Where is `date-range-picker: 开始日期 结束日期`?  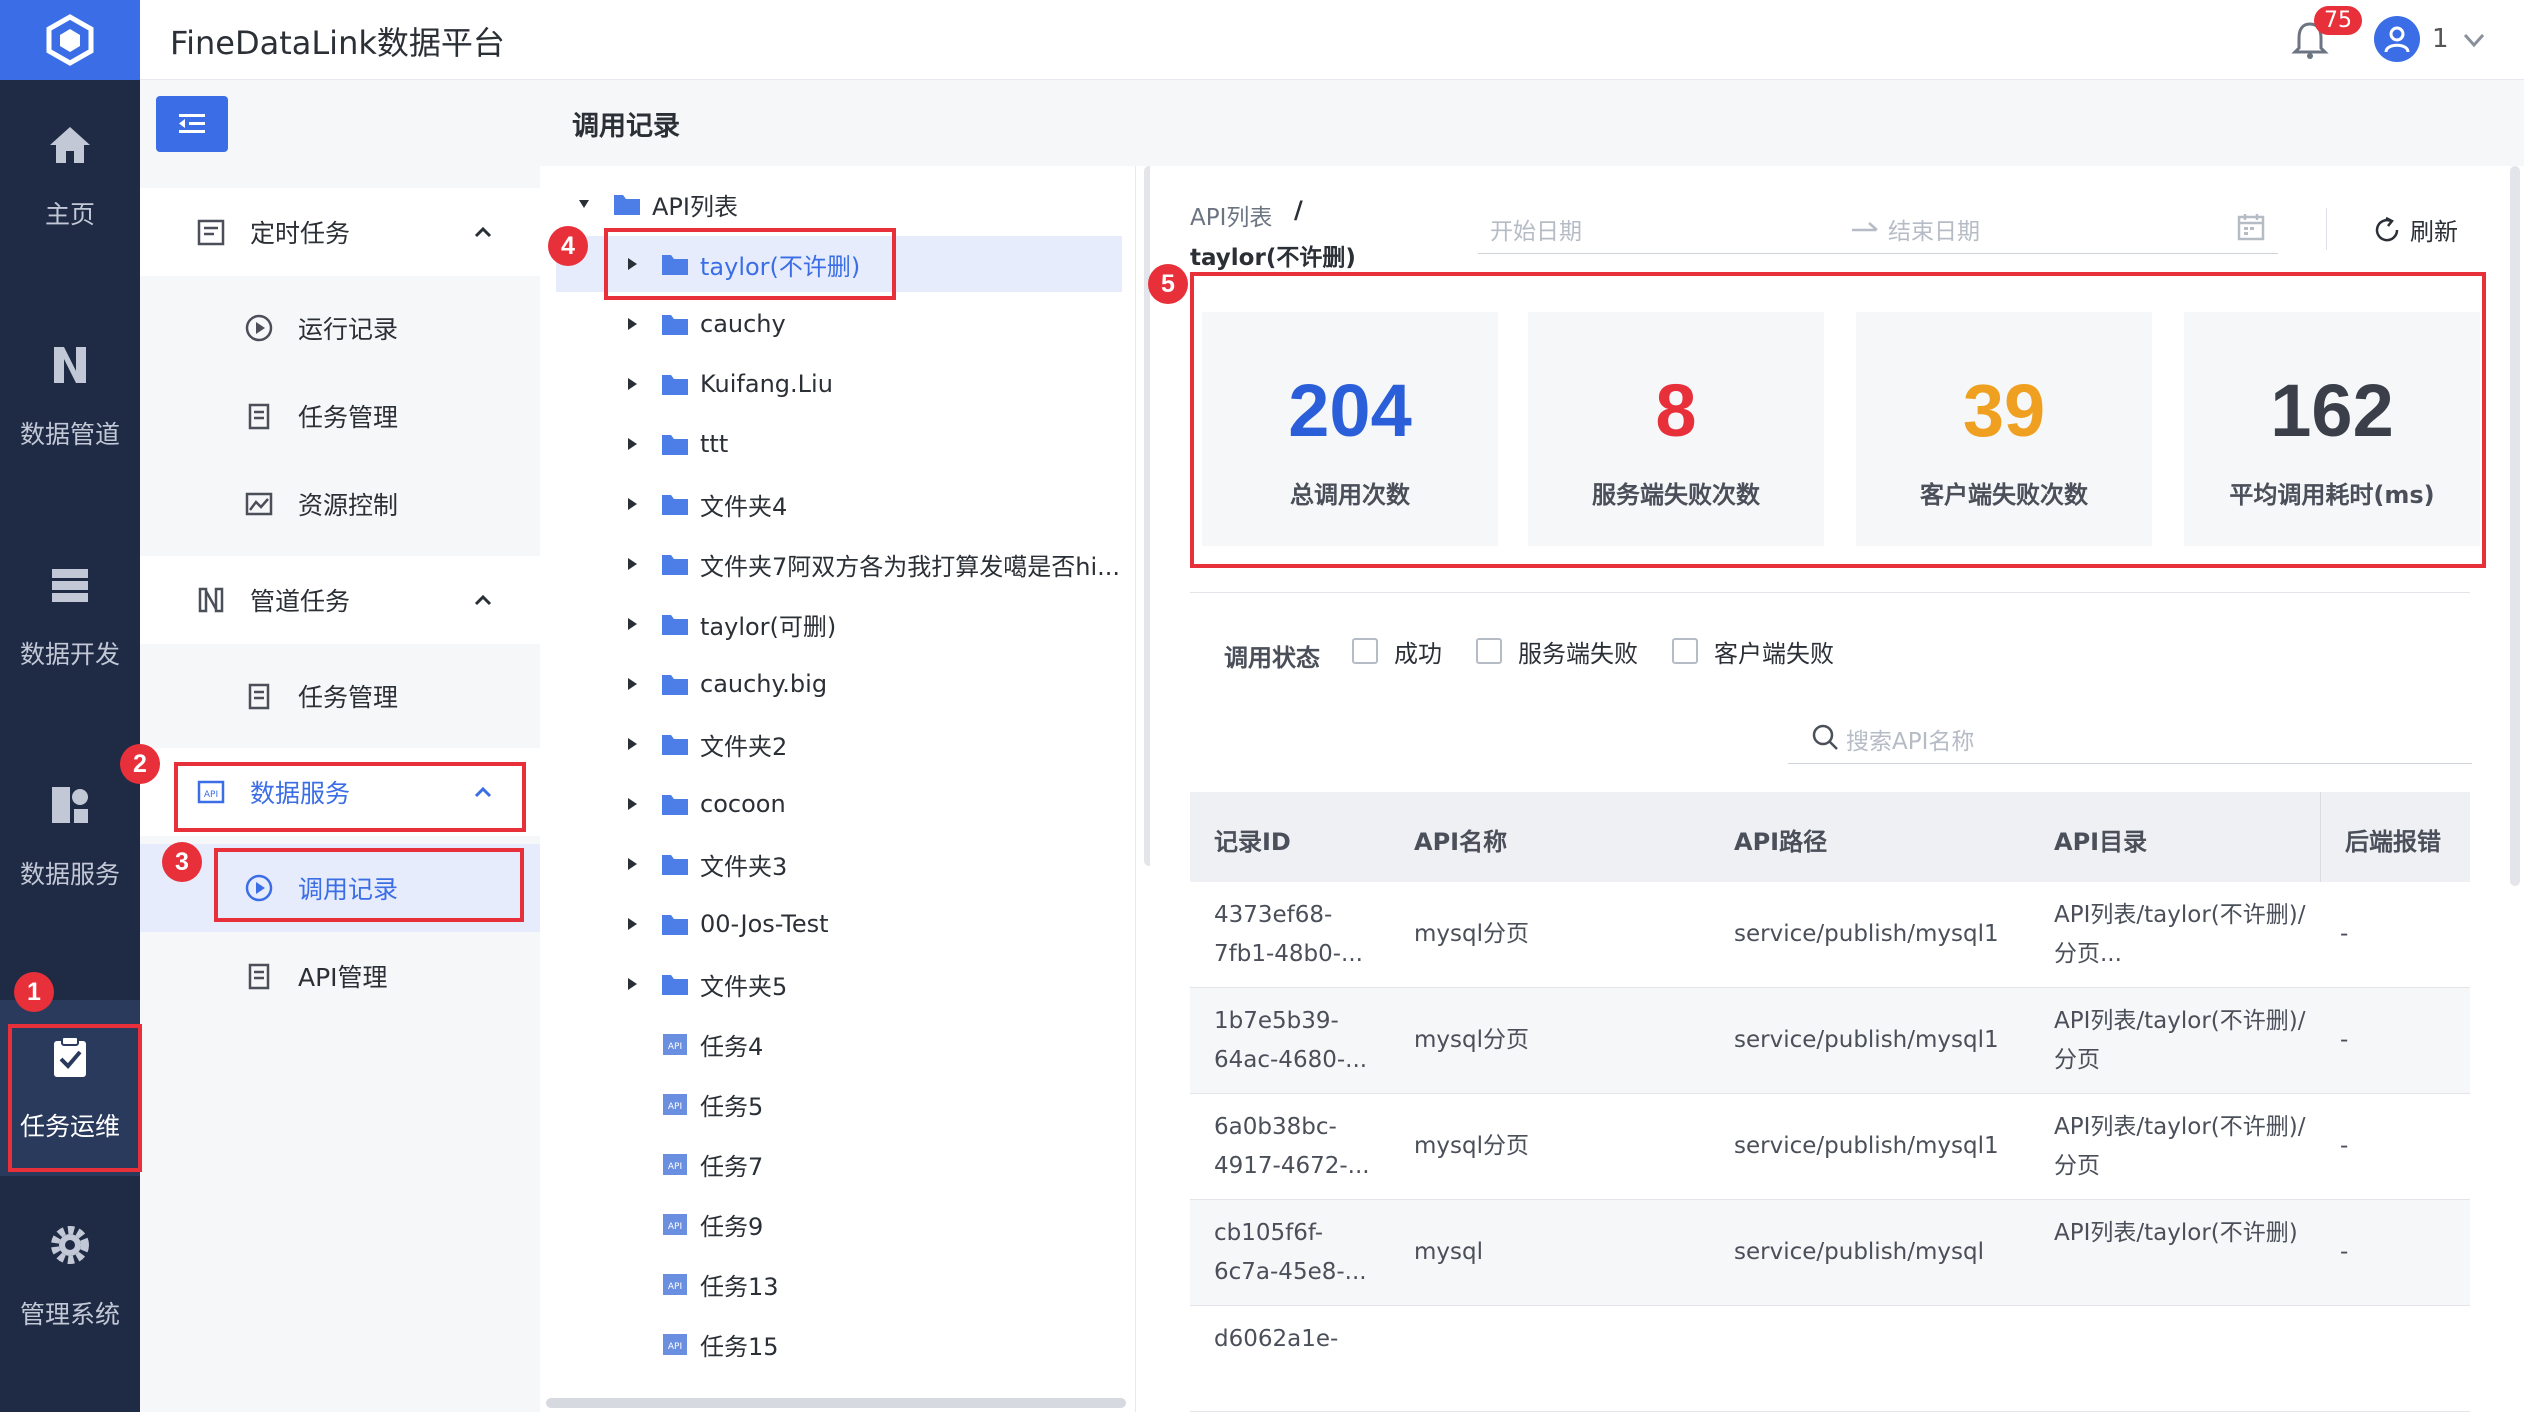
date-range-picker: 开始日期 结束日期 is located at coordinates (1878, 230).